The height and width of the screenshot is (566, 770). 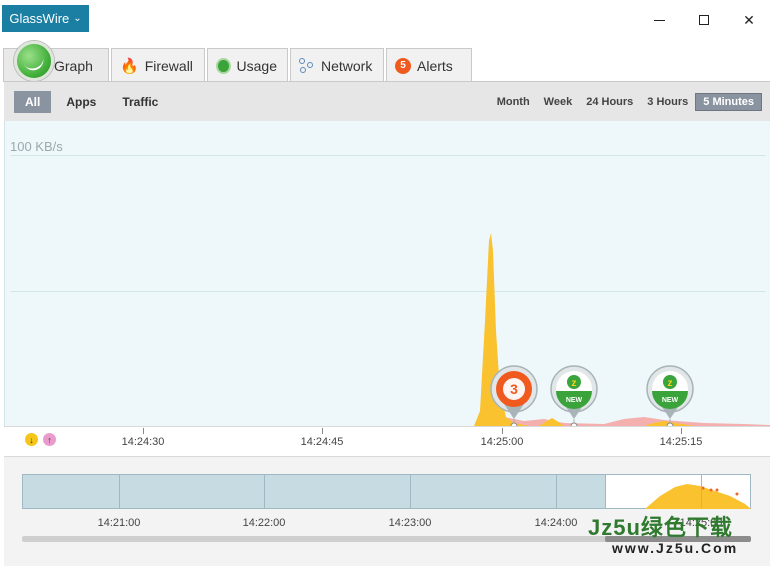 What do you see at coordinates (502, 442) in the screenshot?
I see `x-tick-label: 14:25:00` at bounding box center [502, 442].